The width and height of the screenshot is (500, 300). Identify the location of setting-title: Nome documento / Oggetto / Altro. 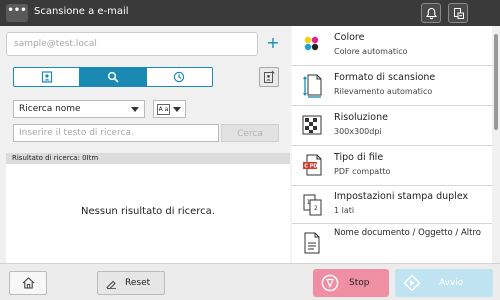
(407, 233).